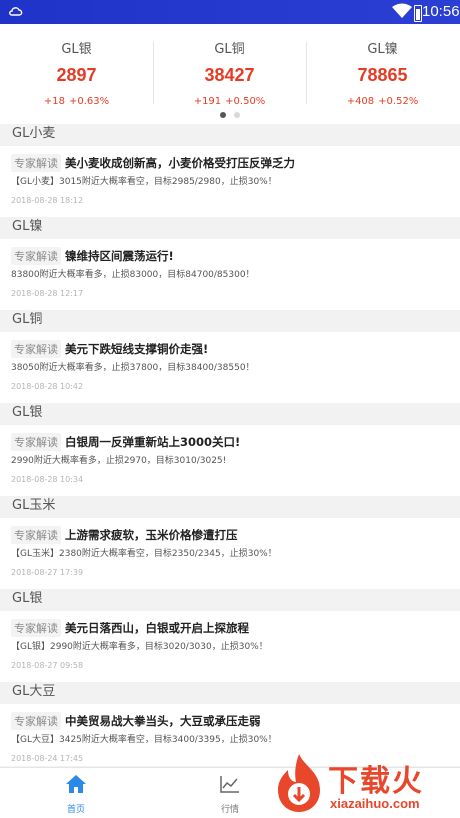 The width and height of the screenshot is (460, 818). What do you see at coordinates (230, 115) in the screenshot?
I see `pager-dots` at bounding box center [230, 115].